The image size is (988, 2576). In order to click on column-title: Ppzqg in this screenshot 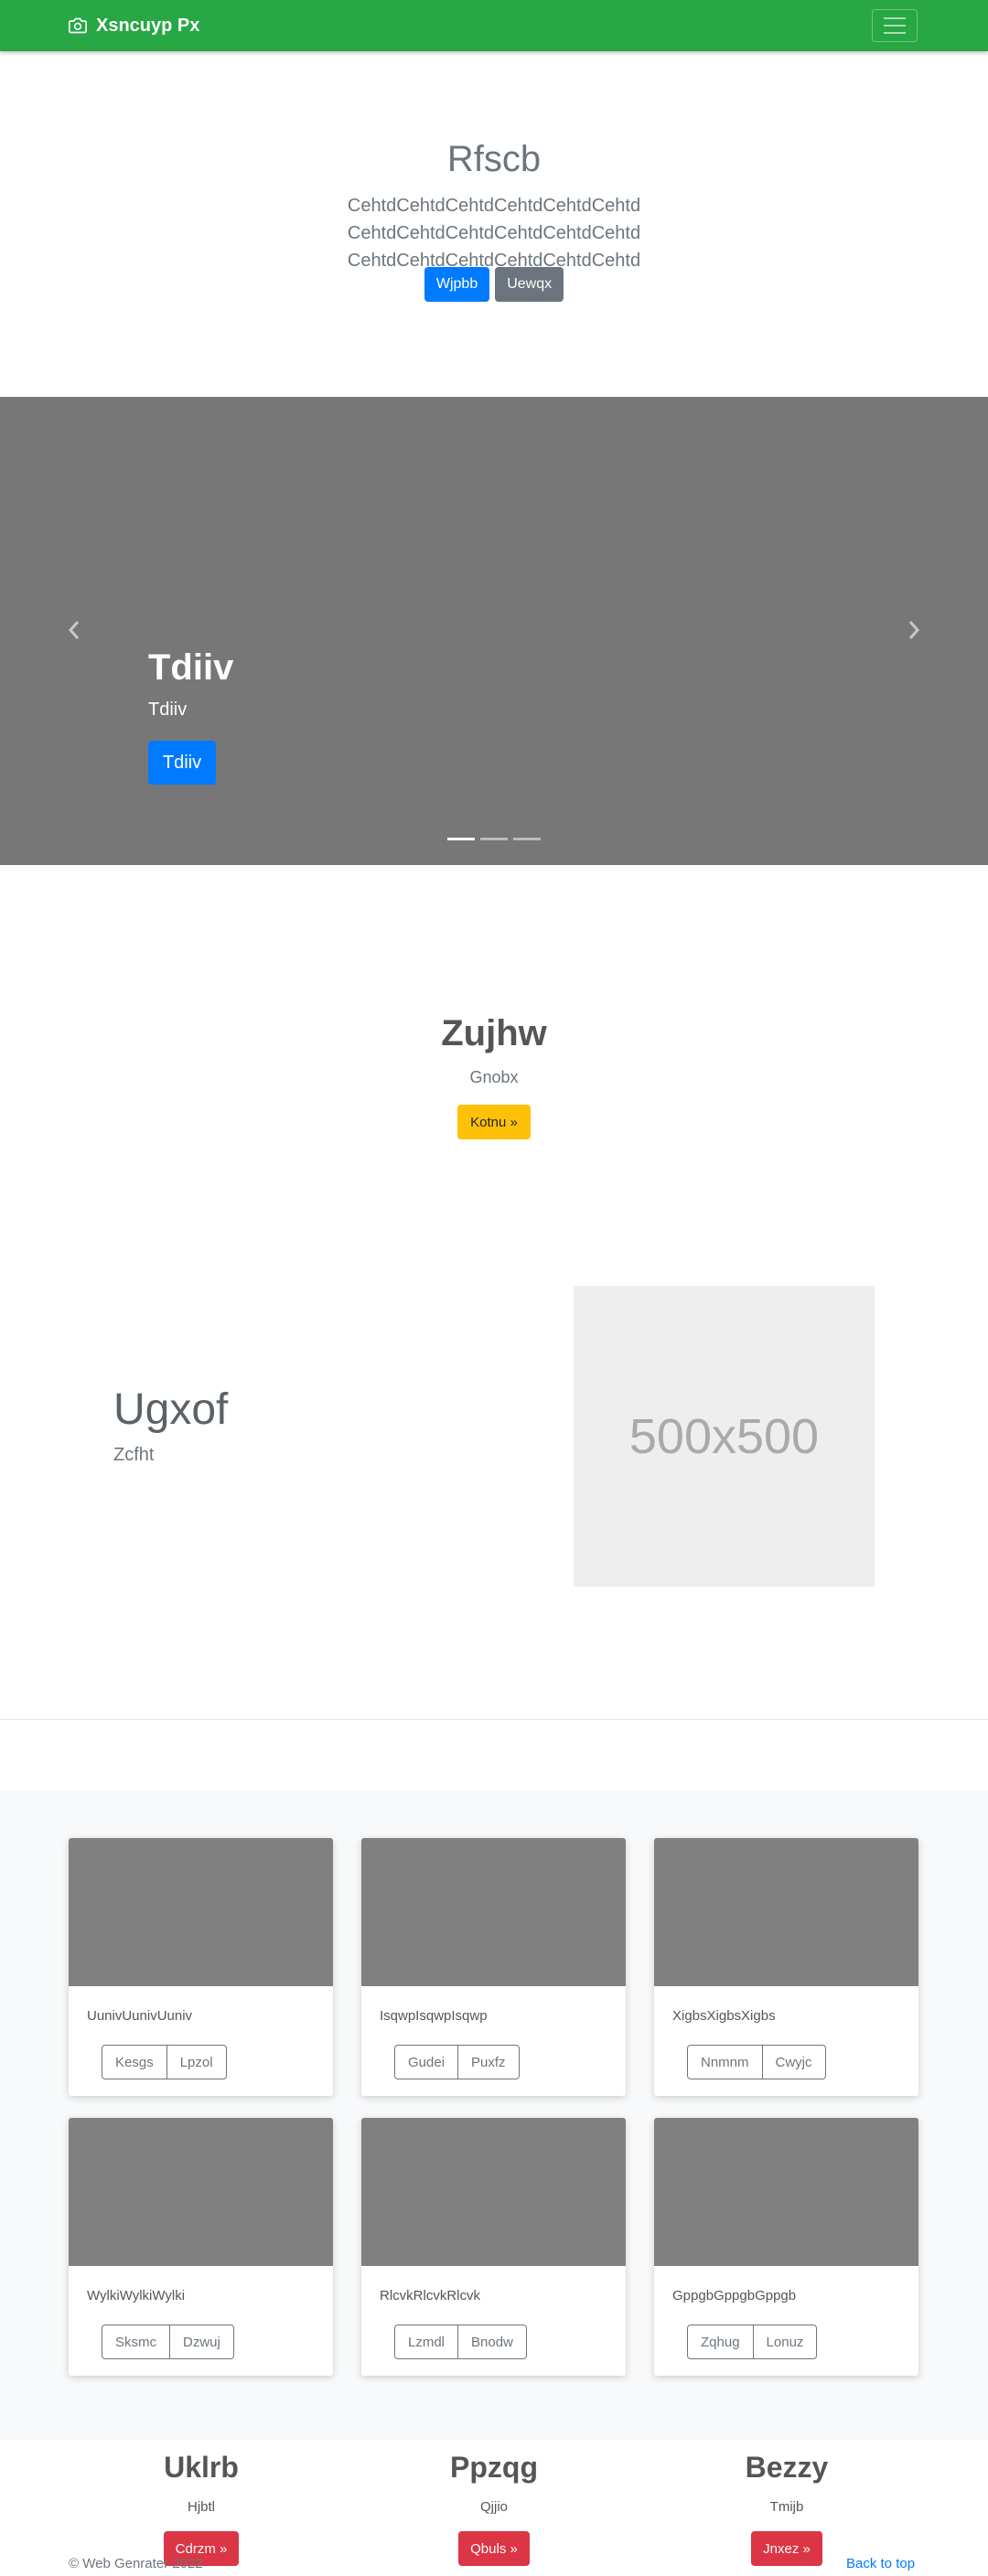, I will do `click(494, 2467)`.